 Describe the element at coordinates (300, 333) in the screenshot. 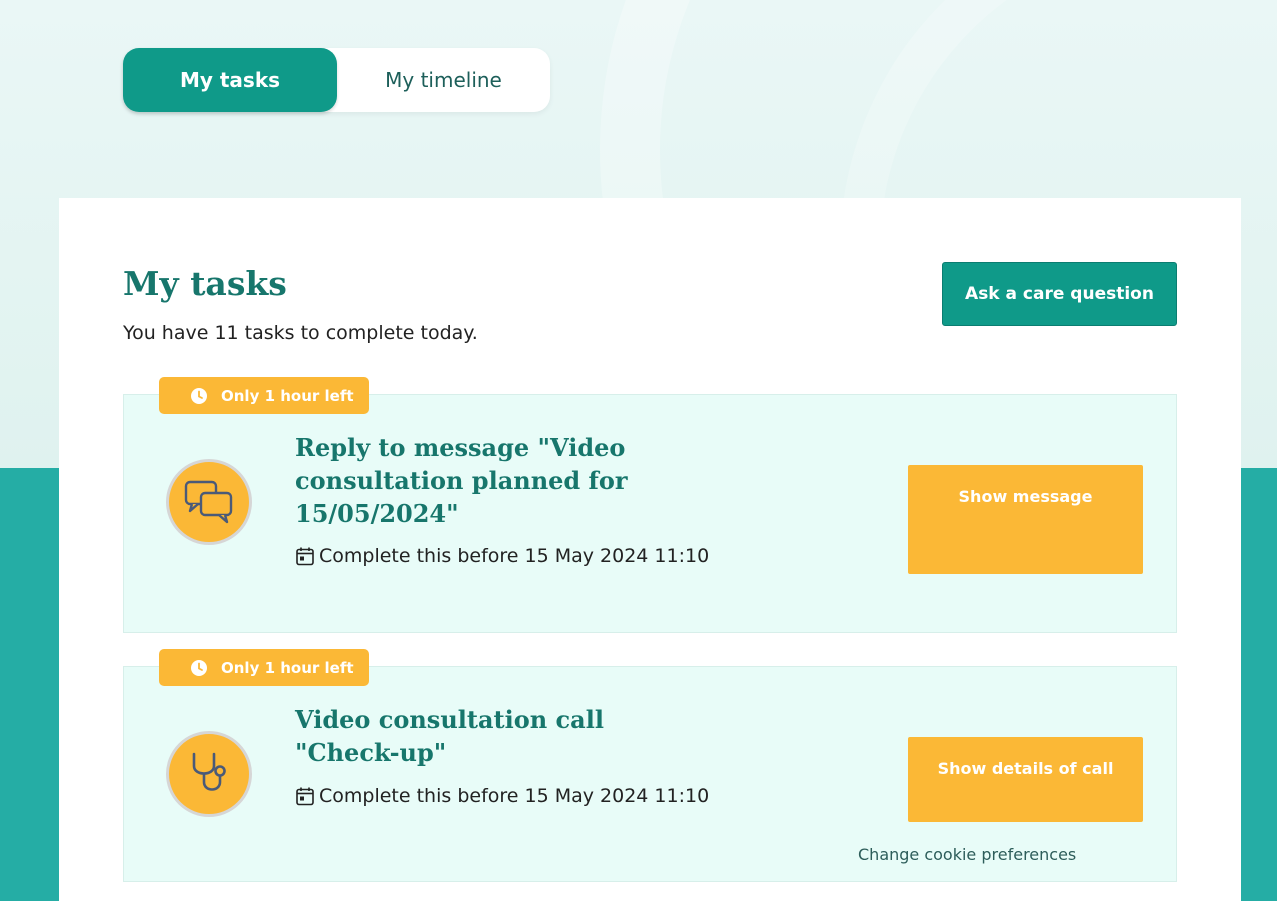

I see `tasks-count-text: You have 11 tasks to complete today.` at that location.